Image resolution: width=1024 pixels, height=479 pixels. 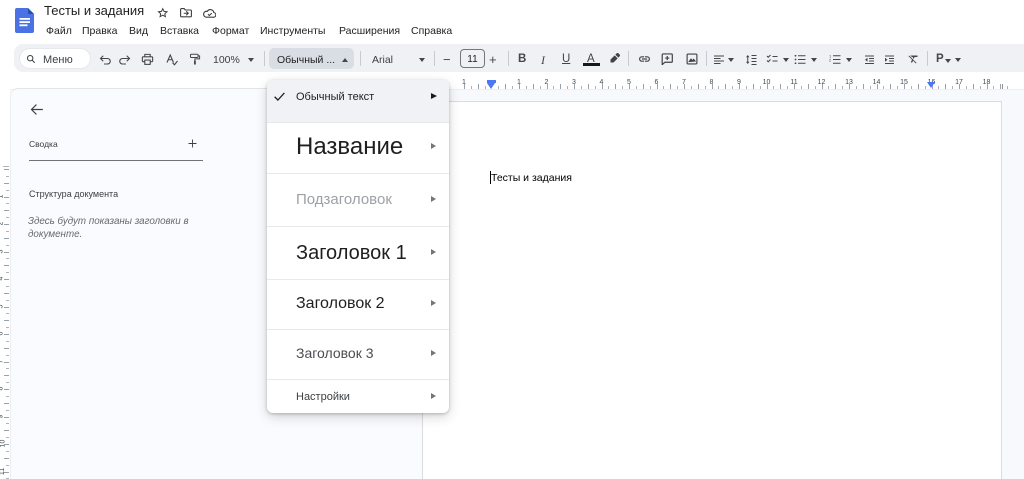 What do you see at coordinates (830, 60) in the screenshot?
I see `svg-text: 2` at bounding box center [830, 60].